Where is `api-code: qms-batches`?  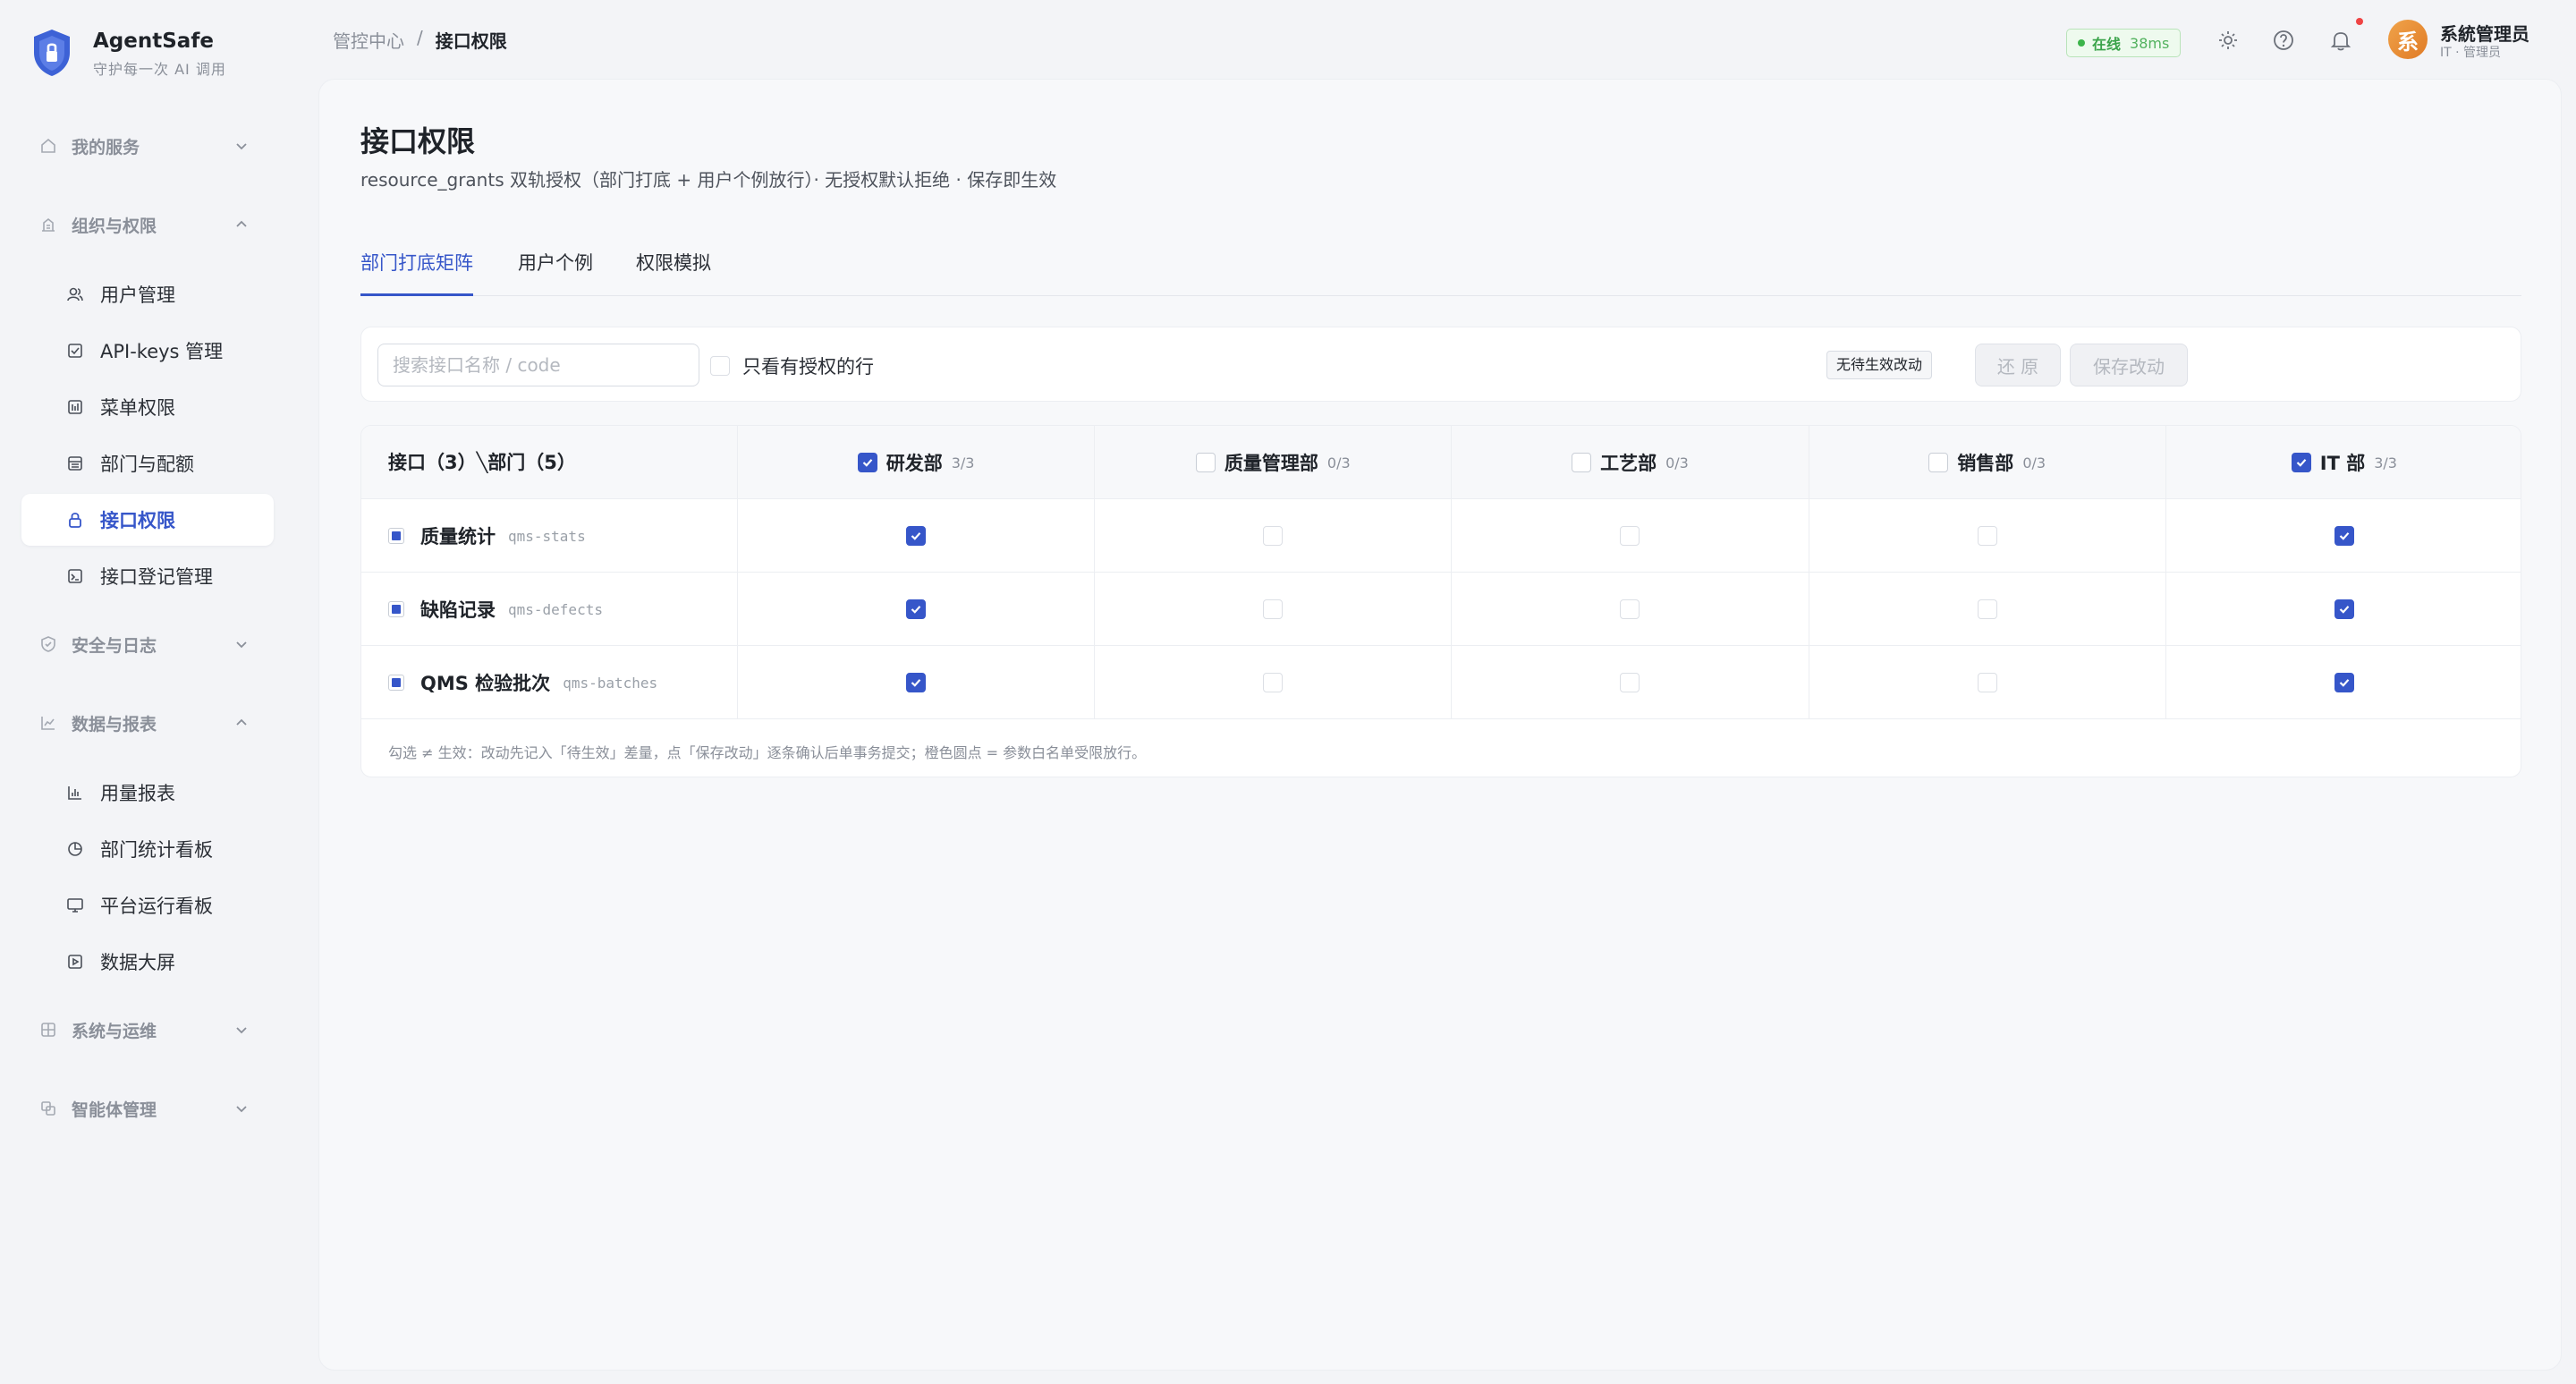 api-code: qms-batches is located at coordinates (610, 683).